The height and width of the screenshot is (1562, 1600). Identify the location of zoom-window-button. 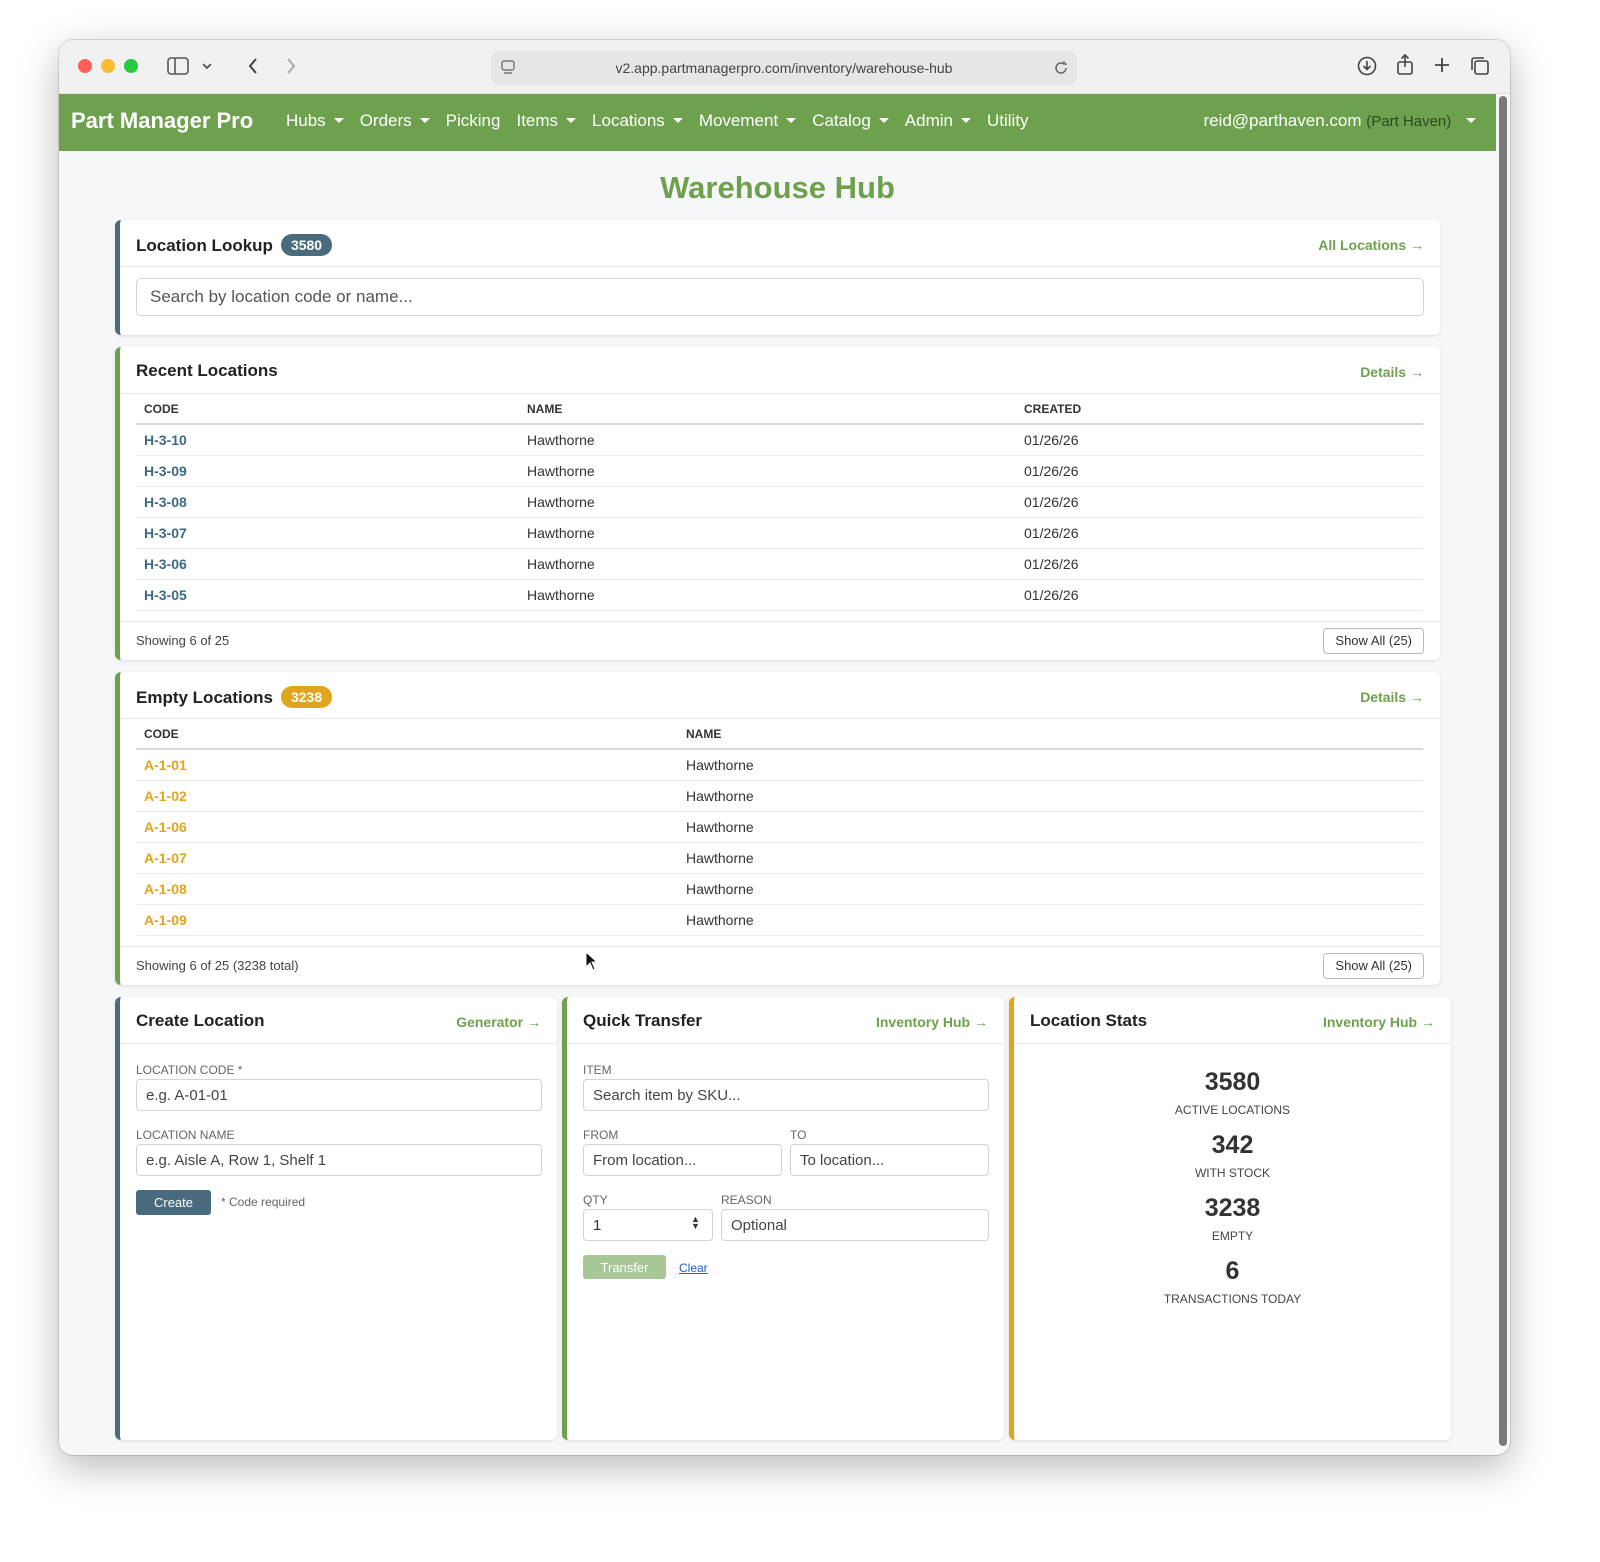
(131, 66).